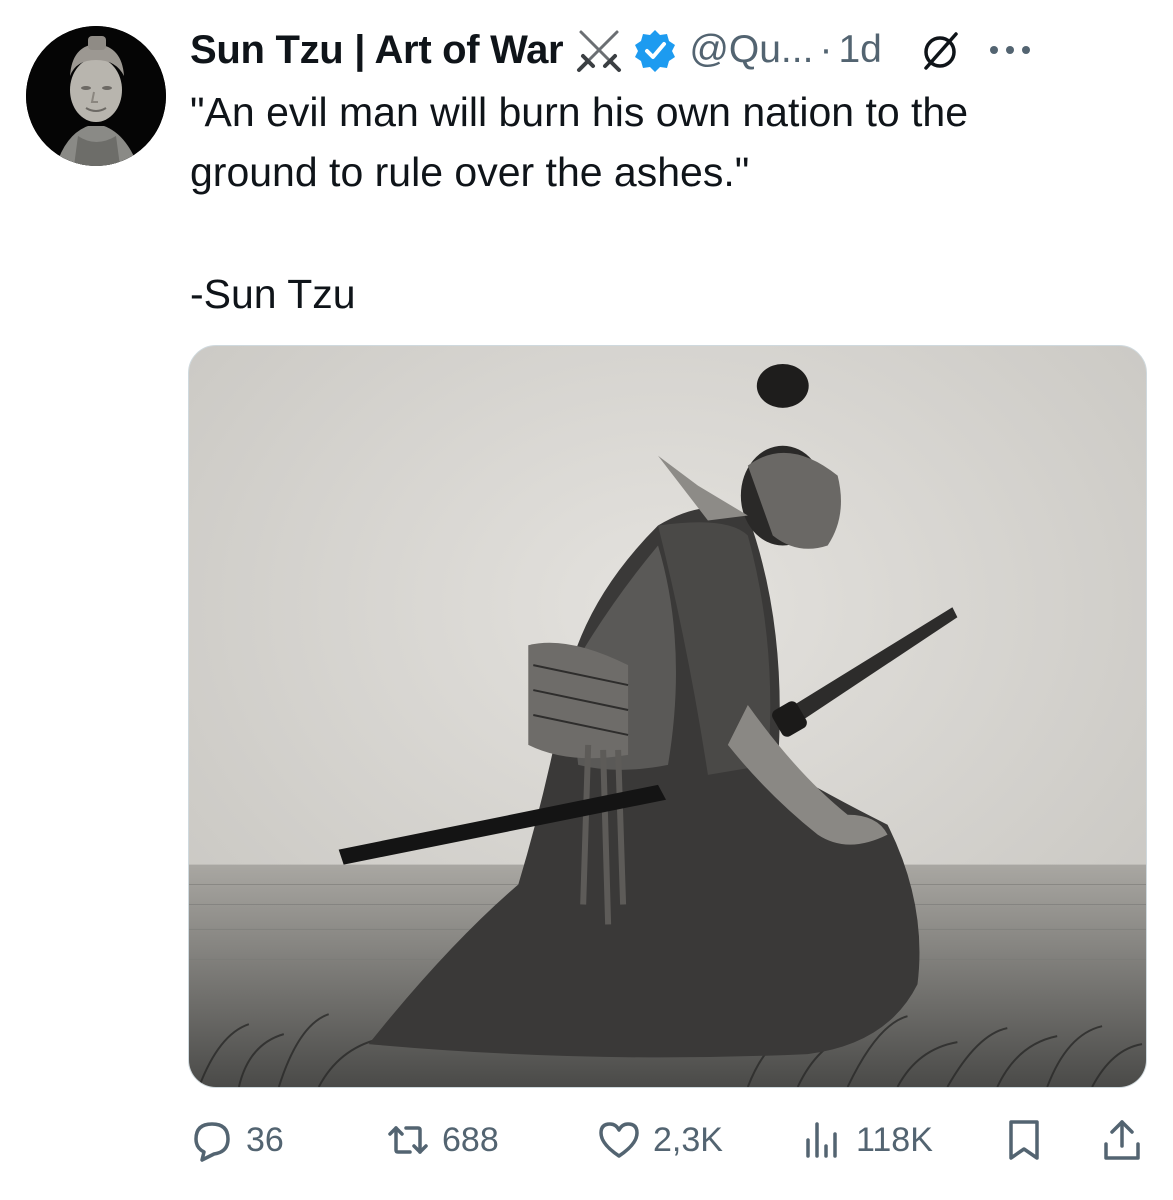 The width and height of the screenshot is (1173, 1200). I want to click on reply-count: 36, so click(265, 1139).